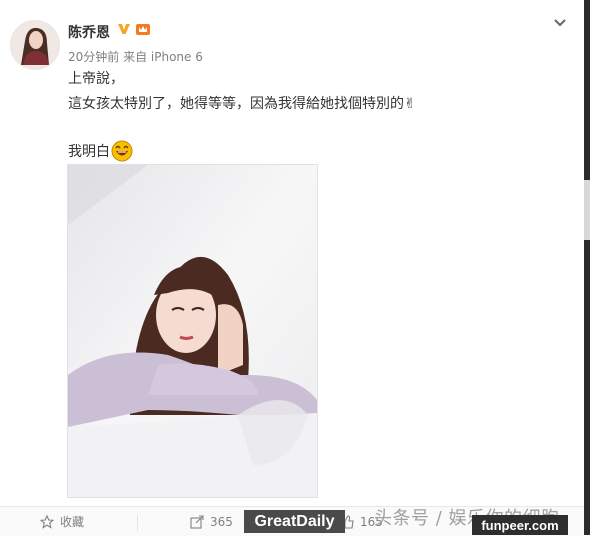 The image size is (590, 536). Describe the element at coordinates (294, 521) in the screenshot. I see `greatdaily-watermark: GreatDaily` at that location.